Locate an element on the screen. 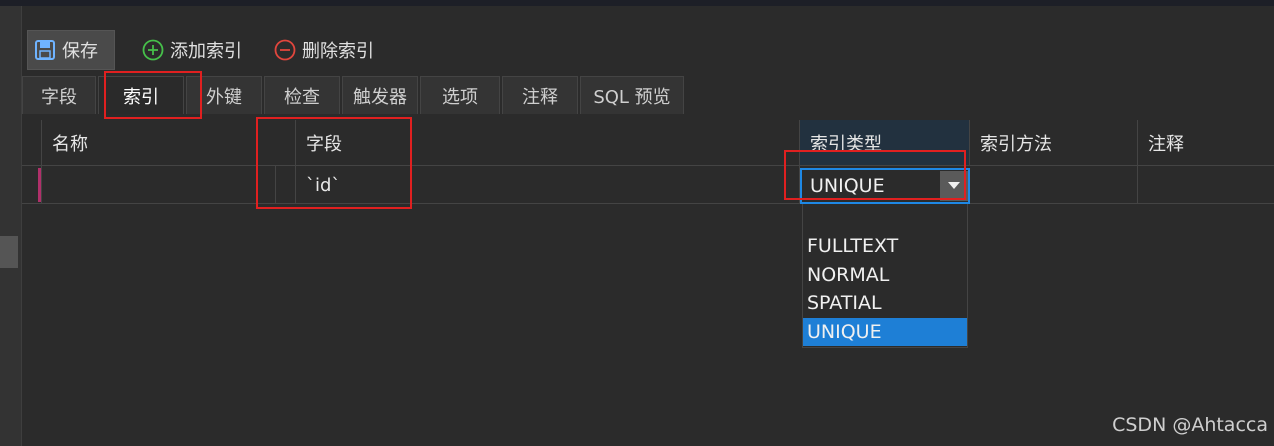 The image size is (1274, 446). left-side-panel is located at coordinates (11, 226).